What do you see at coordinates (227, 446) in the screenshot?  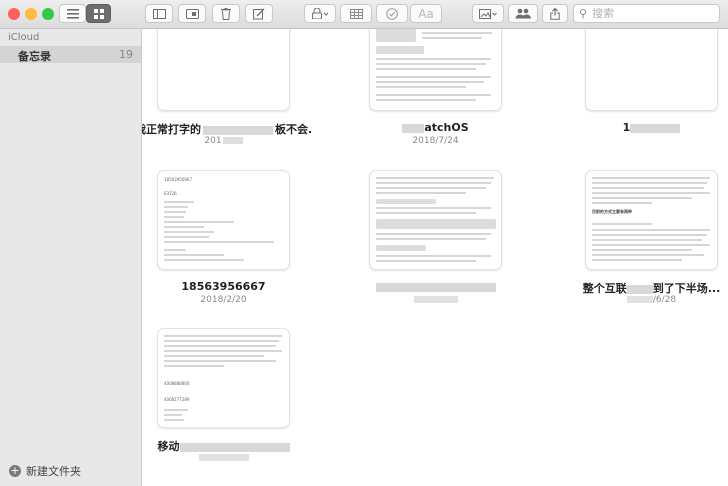 I see `note-title: 移动` at bounding box center [227, 446].